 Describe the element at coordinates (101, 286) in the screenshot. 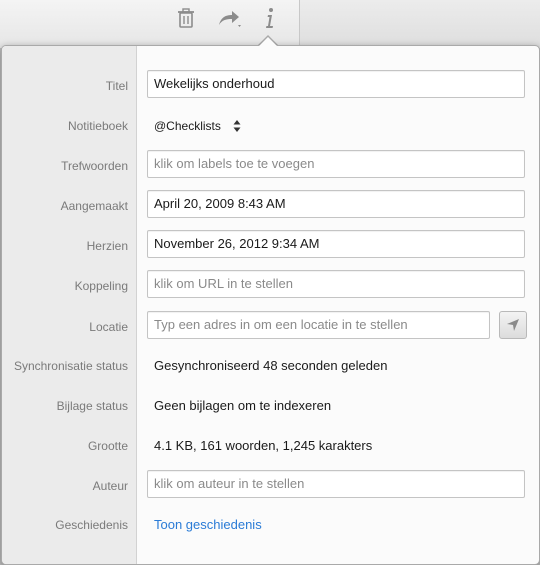

I see `link-label: Koppeling` at that location.